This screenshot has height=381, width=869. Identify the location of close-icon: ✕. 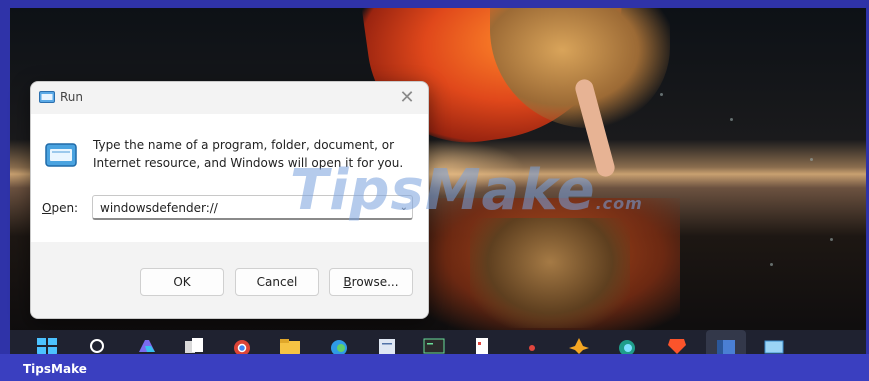
(407, 97).